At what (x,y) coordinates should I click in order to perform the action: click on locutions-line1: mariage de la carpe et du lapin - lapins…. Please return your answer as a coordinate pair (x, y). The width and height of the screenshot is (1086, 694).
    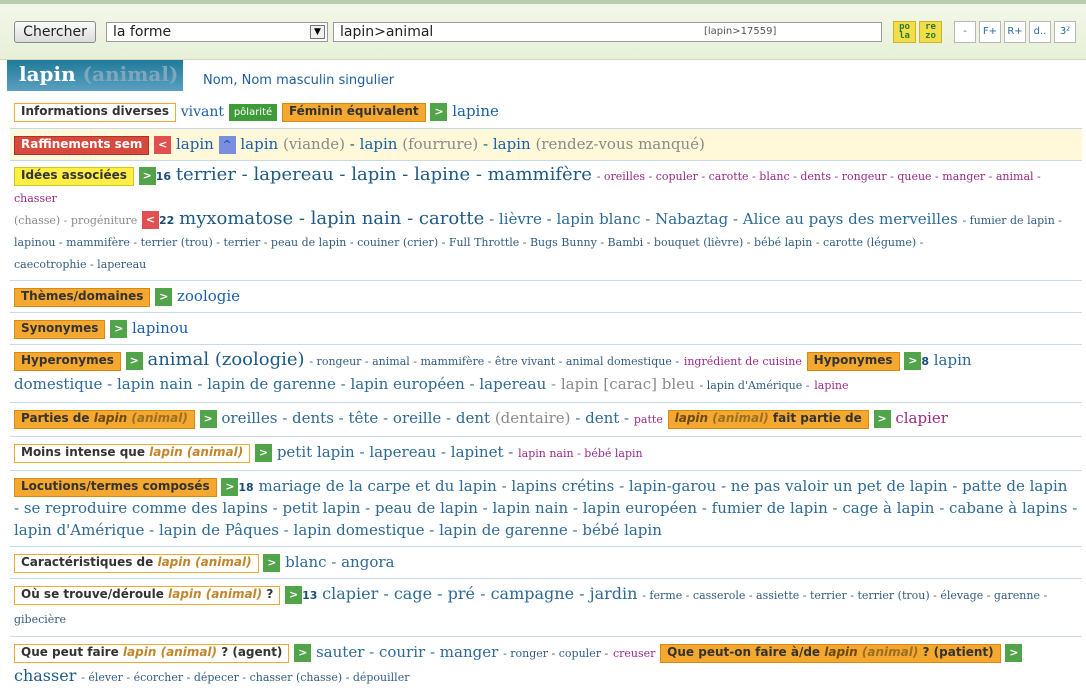
    Looking at the image, I should click on (662, 486).